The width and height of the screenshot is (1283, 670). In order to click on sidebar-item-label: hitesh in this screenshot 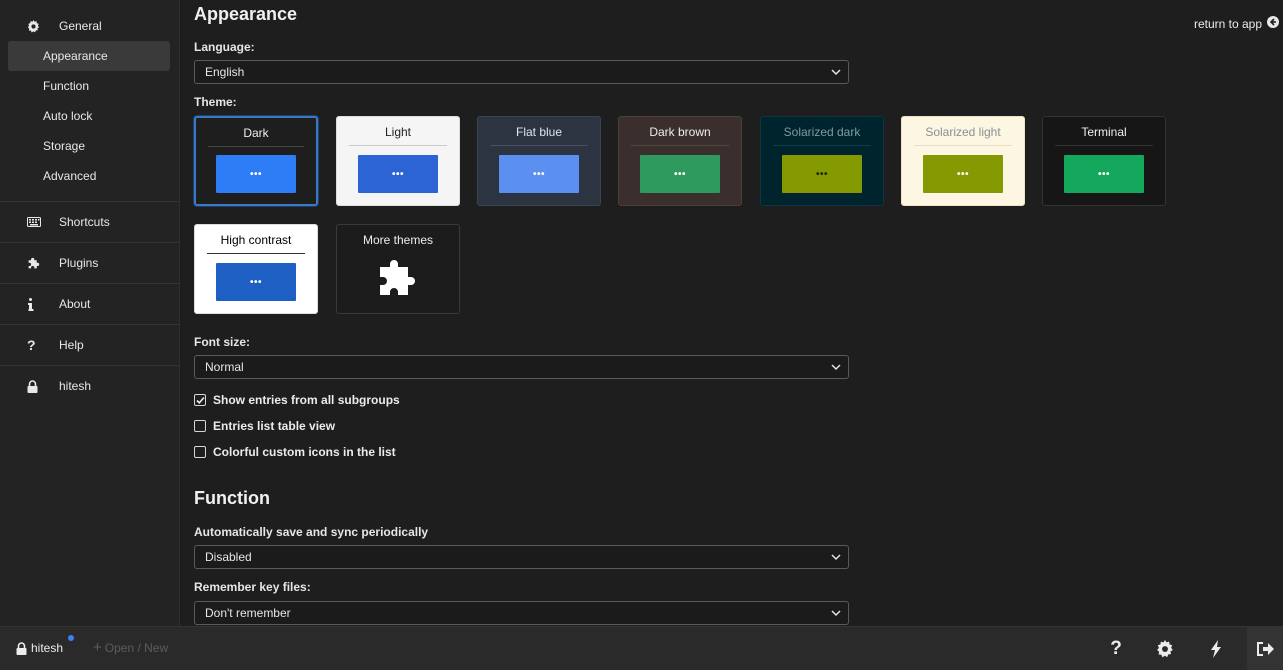, I will do `click(75, 386)`.